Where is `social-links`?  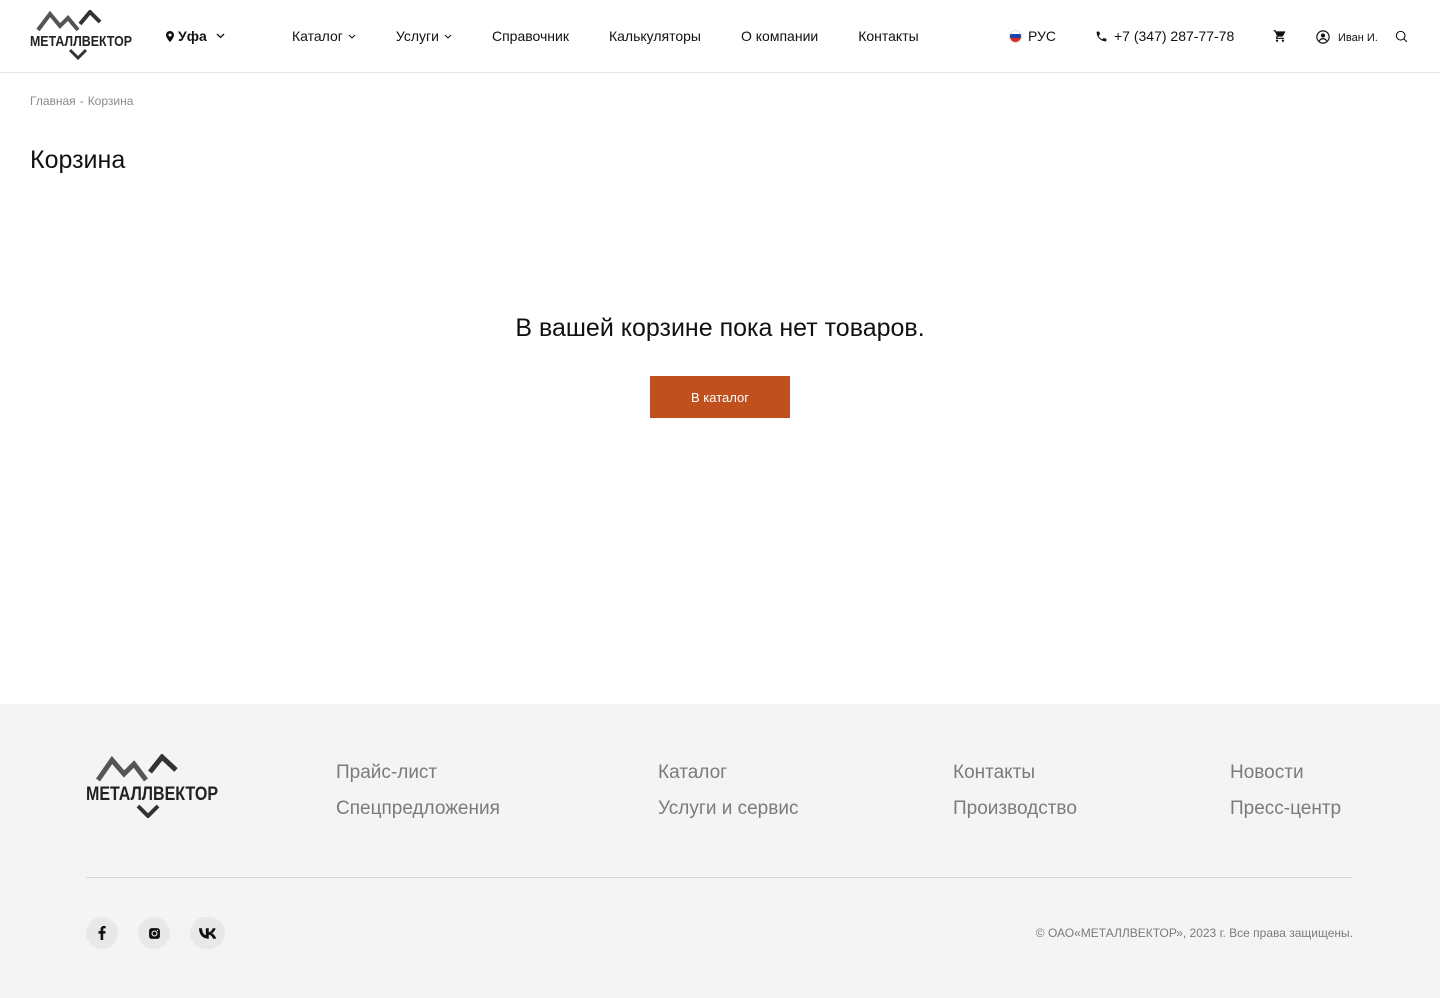 social-links is located at coordinates (155, 933).